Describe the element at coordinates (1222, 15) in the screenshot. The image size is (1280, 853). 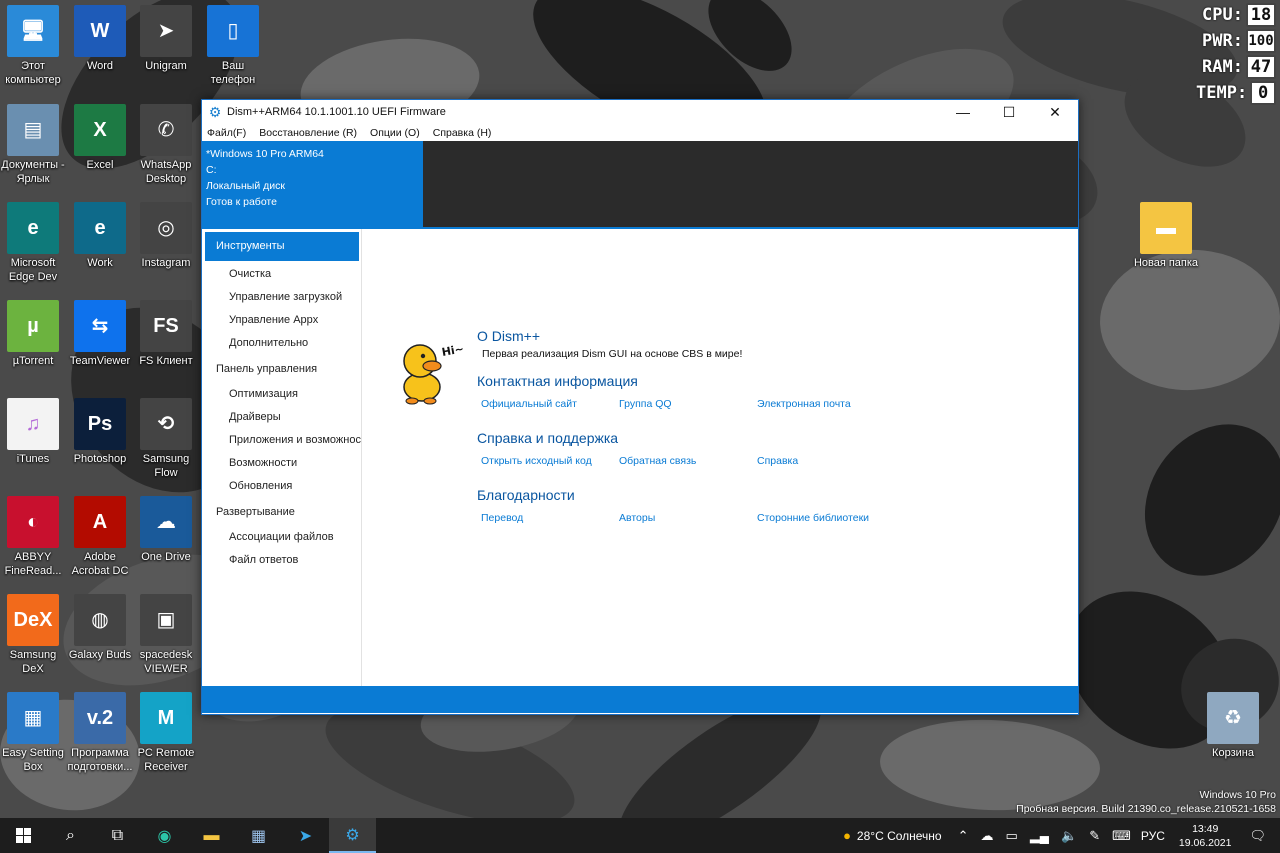
I see `monitor-label: CPU:` at that location.